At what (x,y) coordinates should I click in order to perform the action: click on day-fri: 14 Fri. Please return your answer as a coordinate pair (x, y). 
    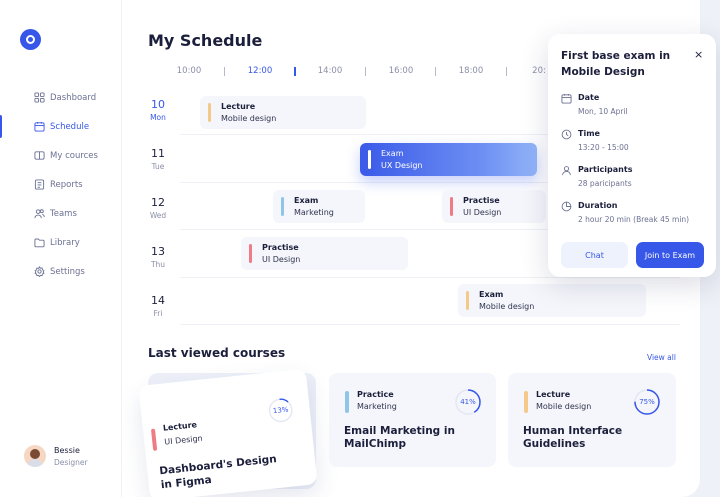
    Looking at the image, I should click on (158, 306).